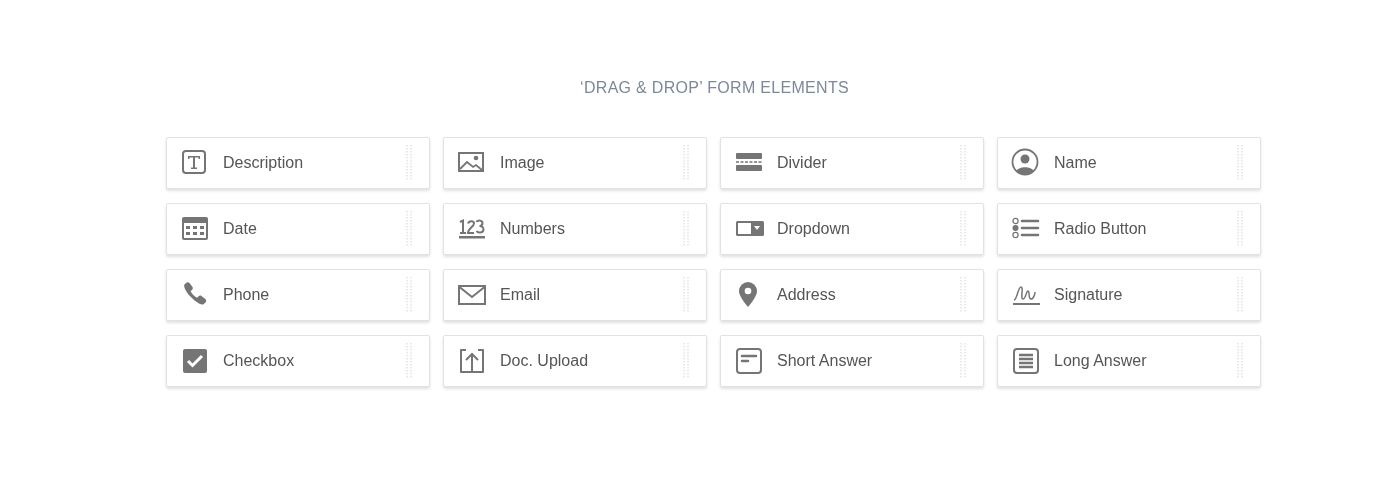  I want to click on form-element-card: Description, so click(298, 163).